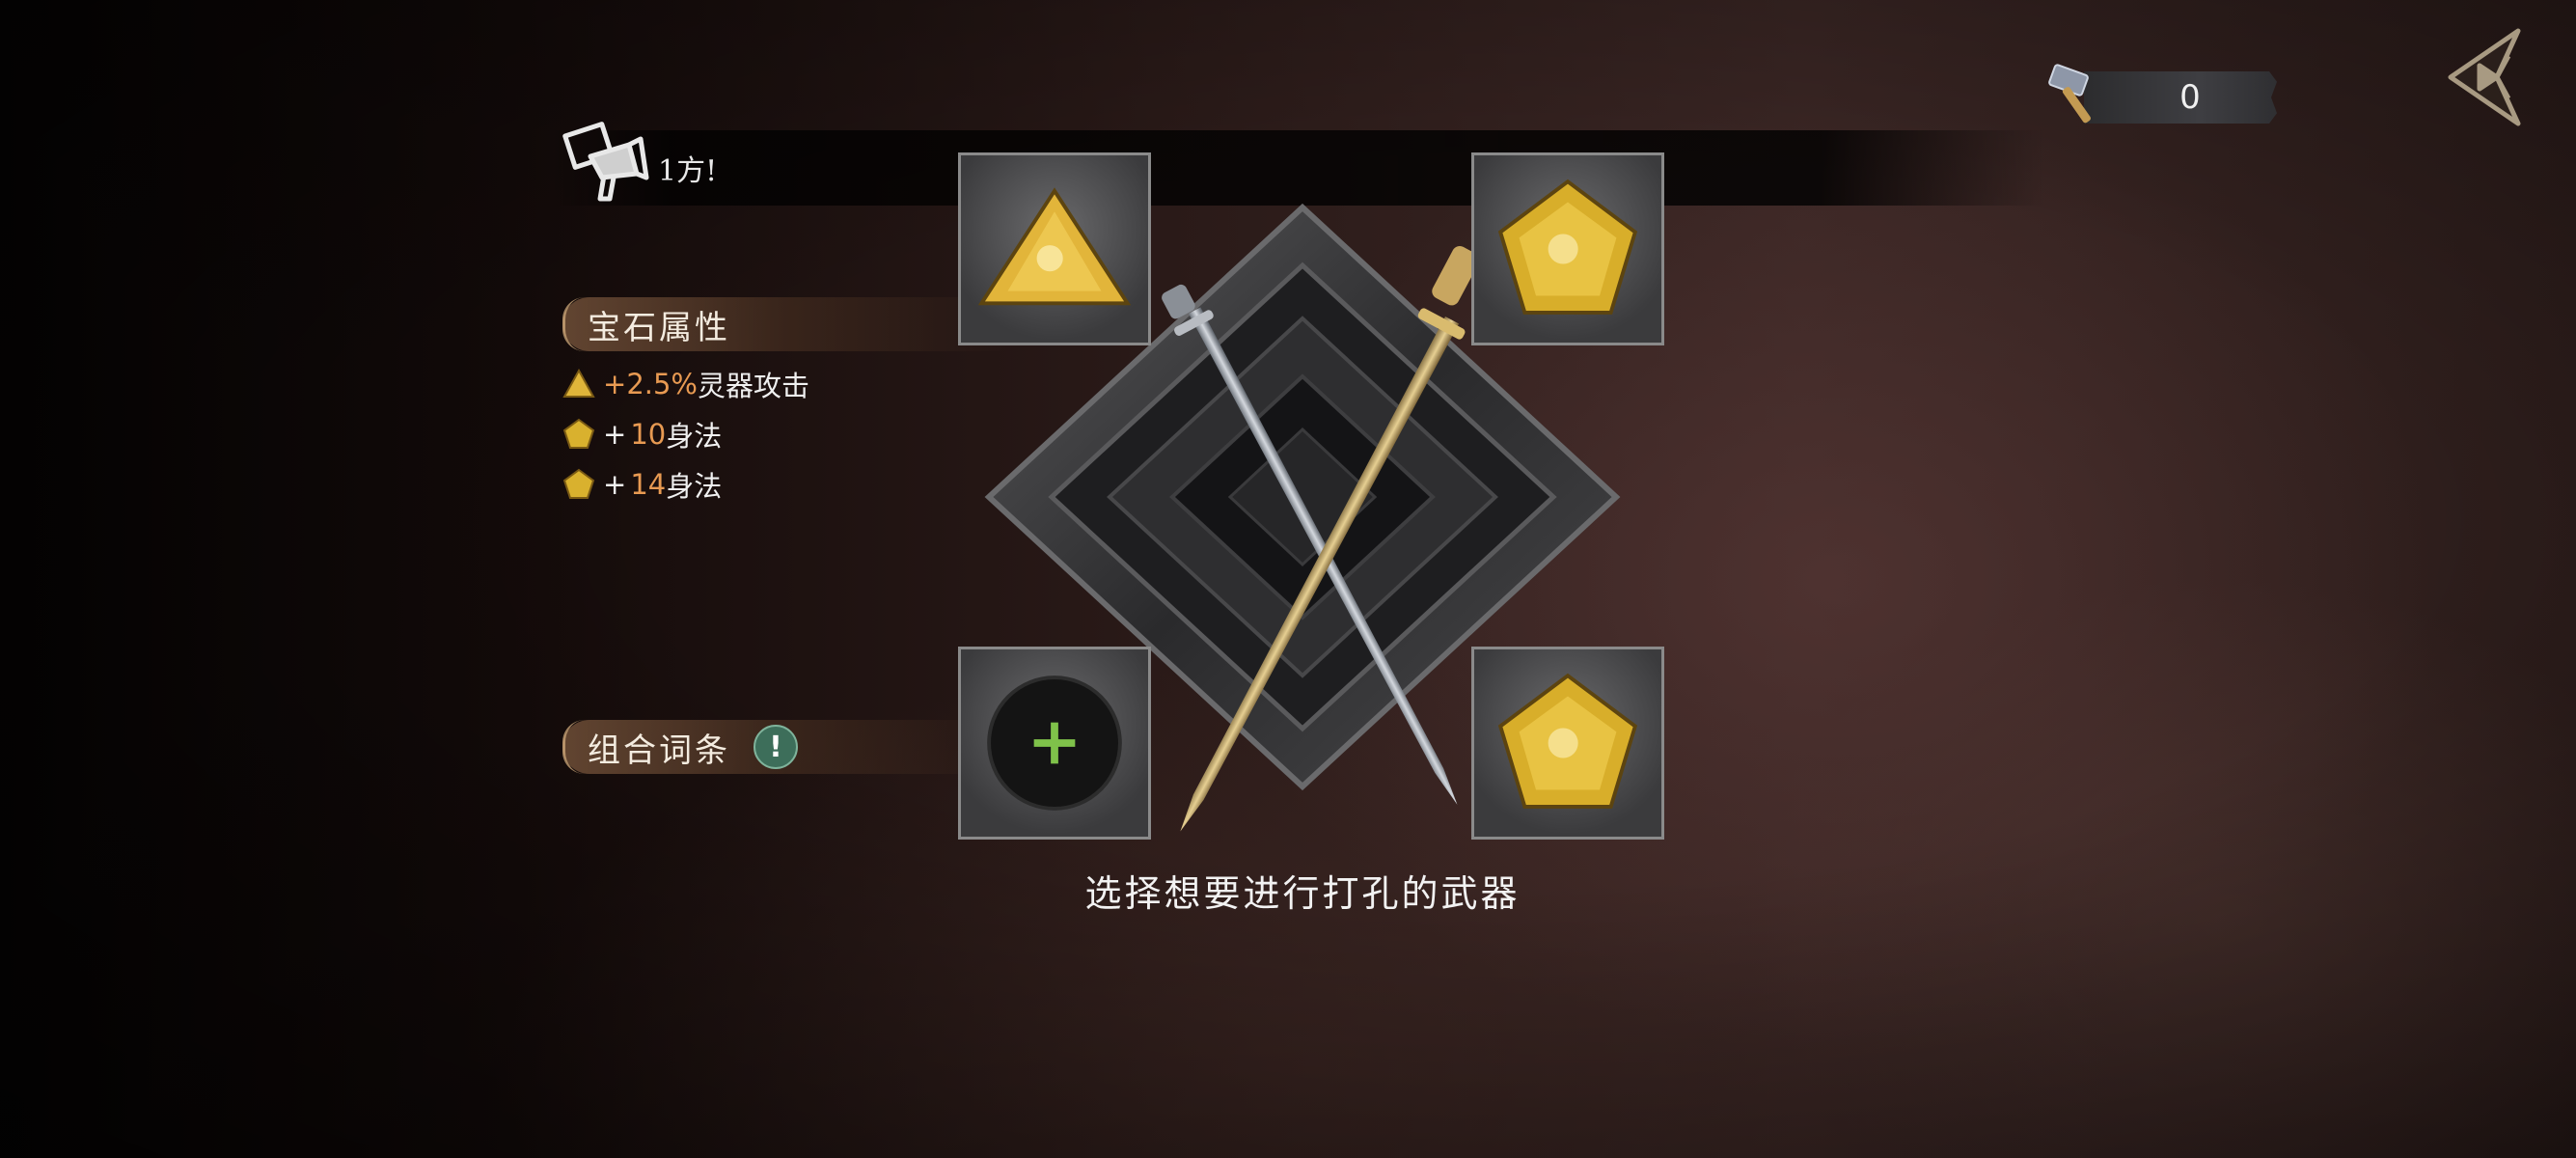 The width and height of the screenshot is (2576, 1158). I want to click on attribute-name: 灵器攻击, so click(754, 386).